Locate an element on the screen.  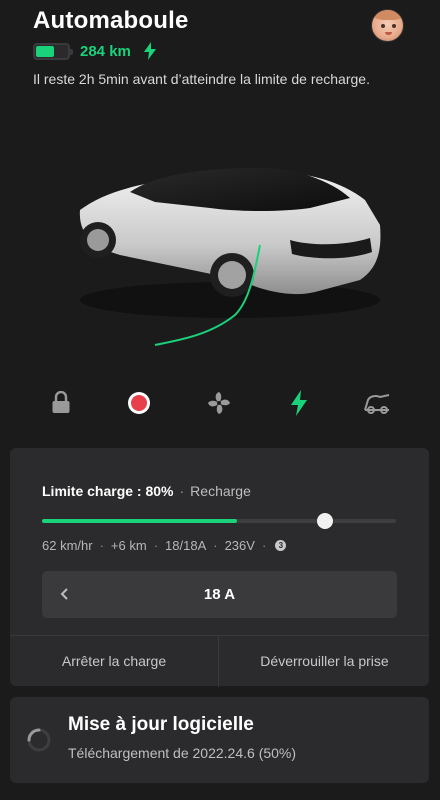
charge-progress-fill is located at coordinates (139, 521).